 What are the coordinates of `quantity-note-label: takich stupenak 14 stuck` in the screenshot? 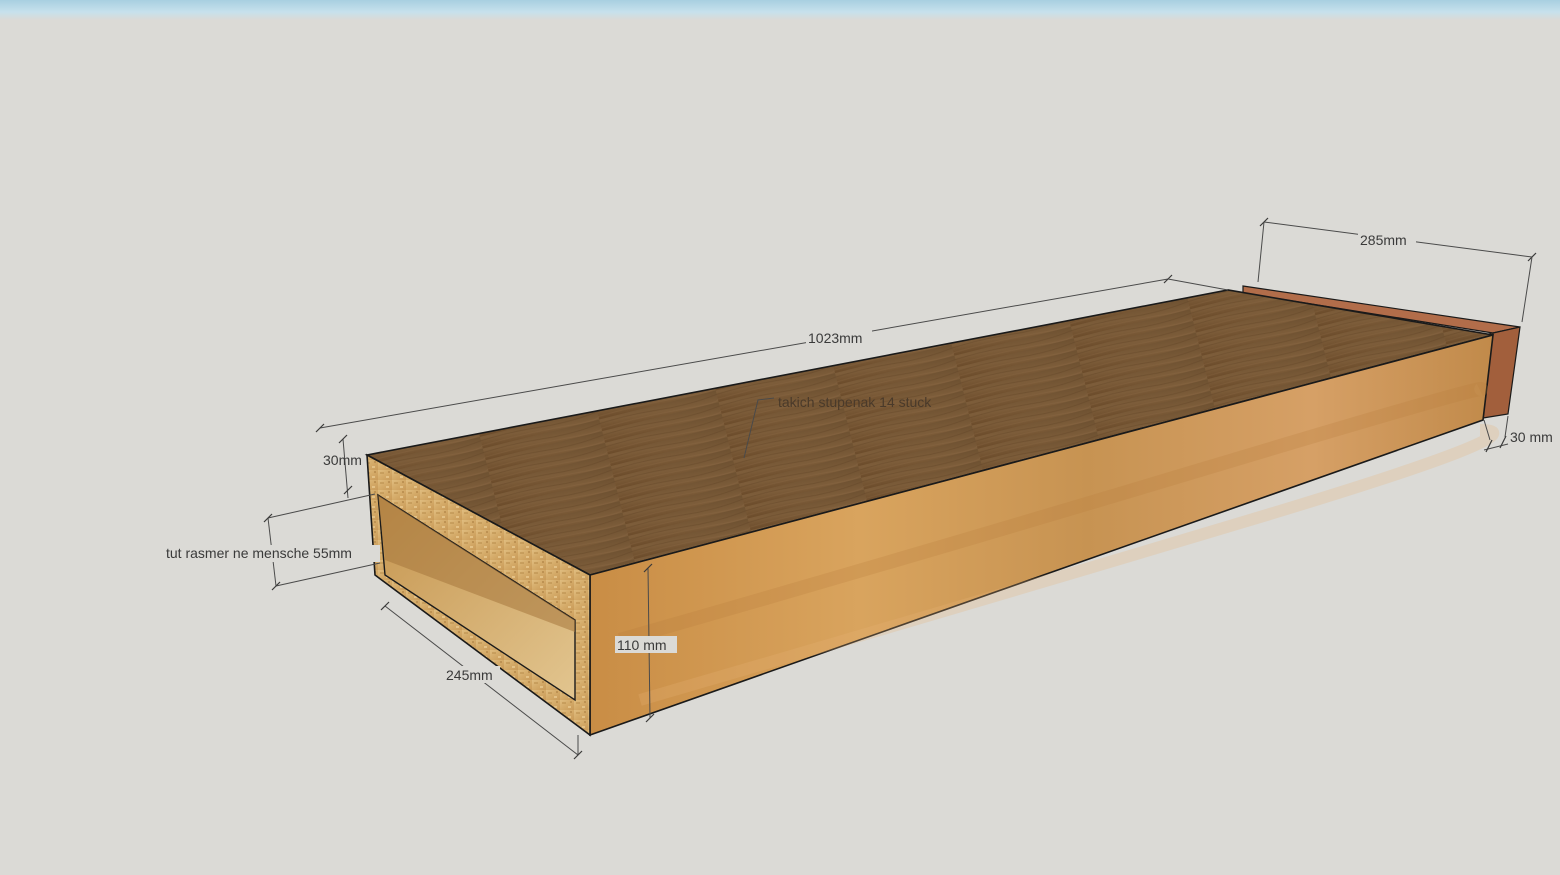 It's located at (855, 402).